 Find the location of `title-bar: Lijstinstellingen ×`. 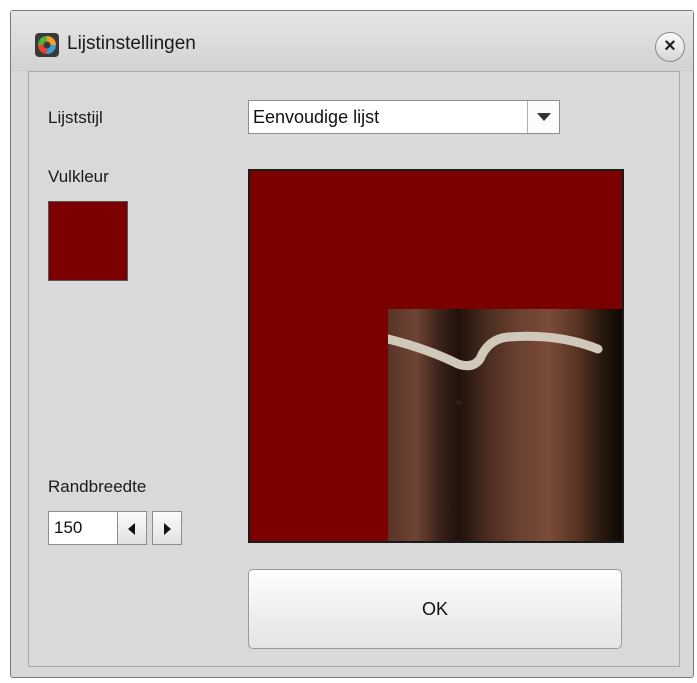

title-bar: Lijstinstellingen × is located at coordinates (352, 41).